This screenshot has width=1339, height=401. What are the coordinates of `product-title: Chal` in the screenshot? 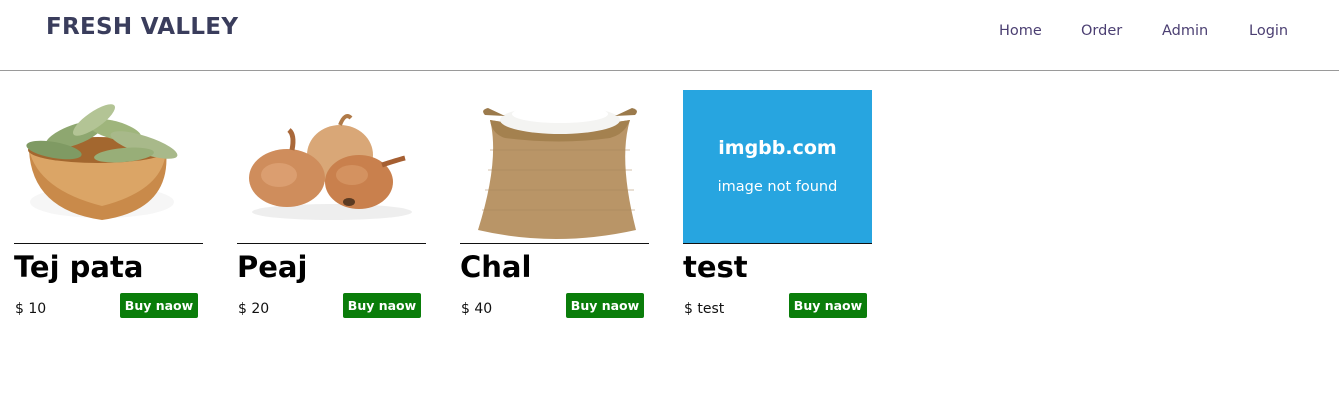 It's located at (496, 267).